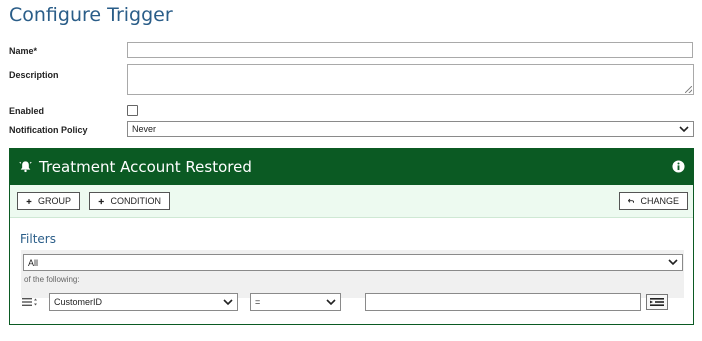  I want to click on description-label: Description, so click(34, 75).